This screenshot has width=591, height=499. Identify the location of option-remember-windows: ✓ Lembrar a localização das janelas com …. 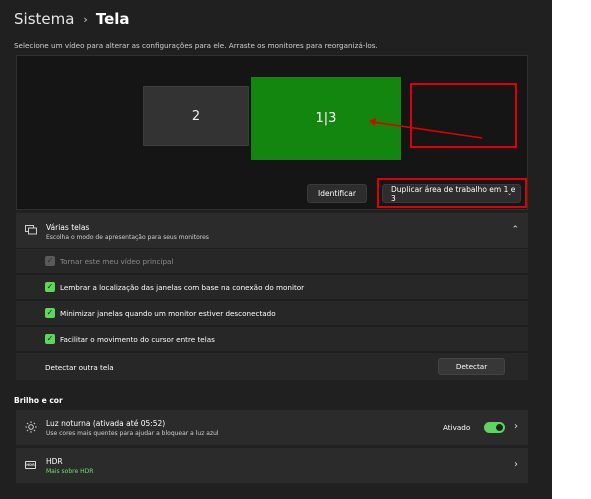
(272, 286).